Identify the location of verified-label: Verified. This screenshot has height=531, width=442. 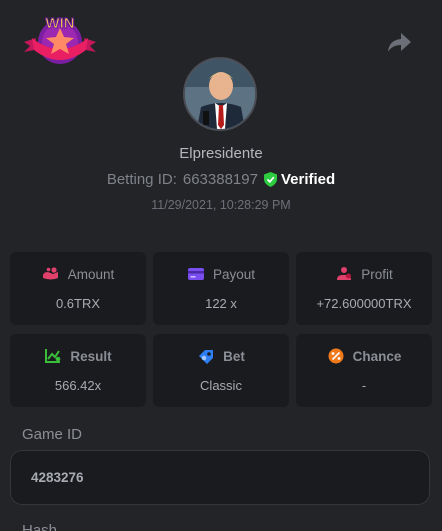
(308, 179).